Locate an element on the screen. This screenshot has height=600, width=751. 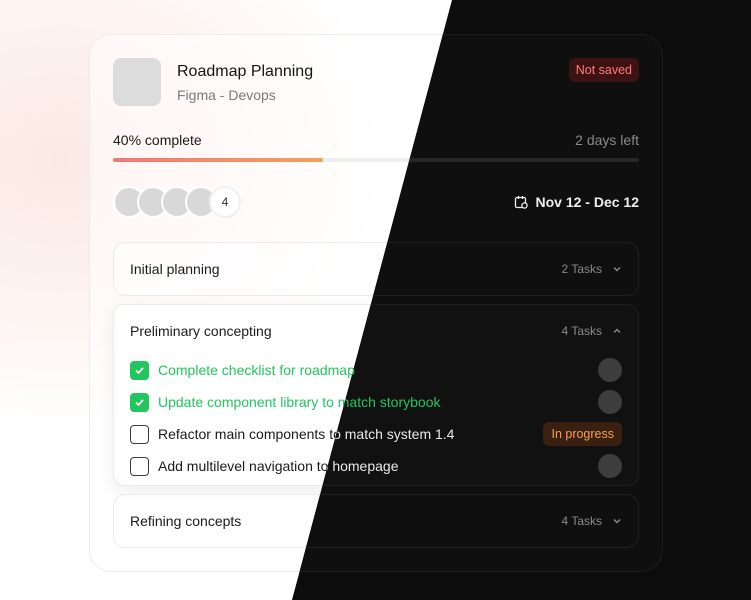
section-title: Preliminary concepting is located at coordinates (201, 331).